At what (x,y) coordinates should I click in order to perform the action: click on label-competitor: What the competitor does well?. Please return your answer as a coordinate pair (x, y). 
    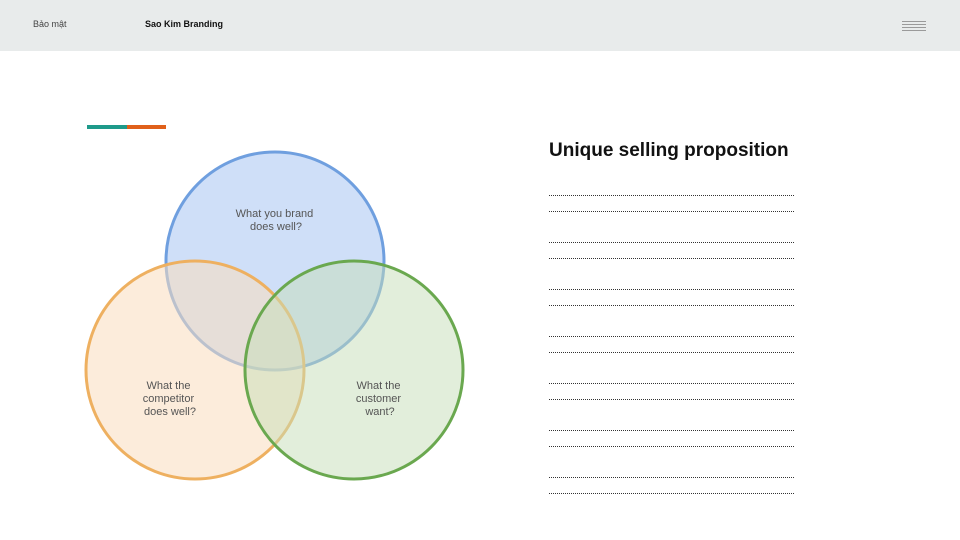
    Looking at the image, I should click on (170, 399).